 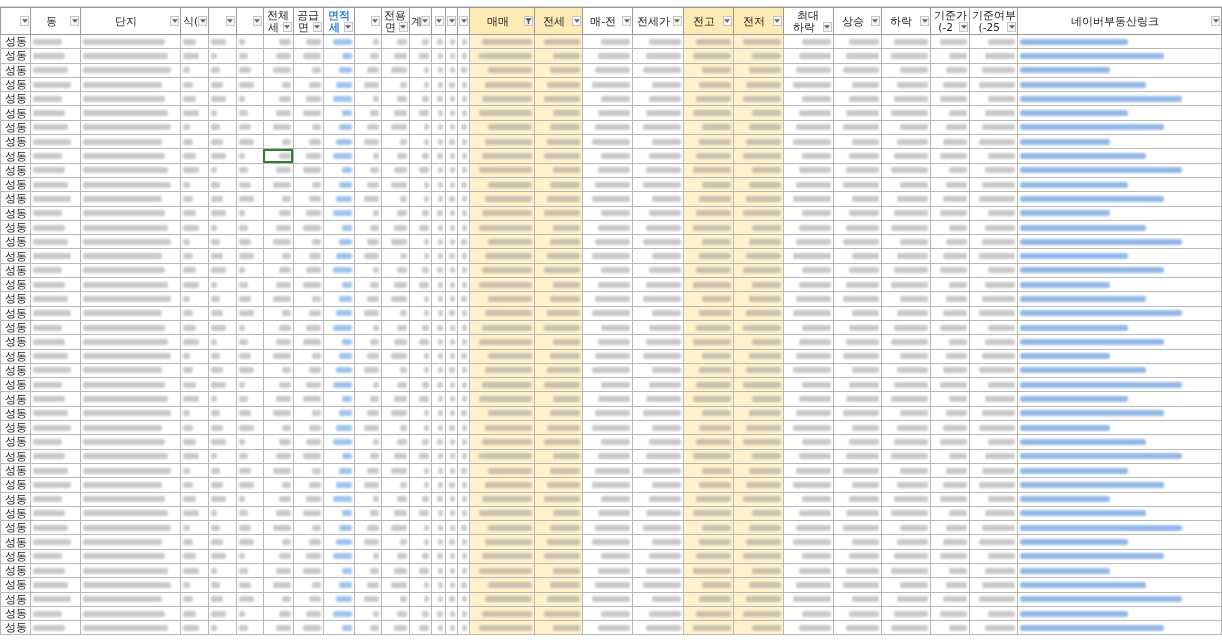 I want to click on column-header: 매-전, so click(x=603, y=21).